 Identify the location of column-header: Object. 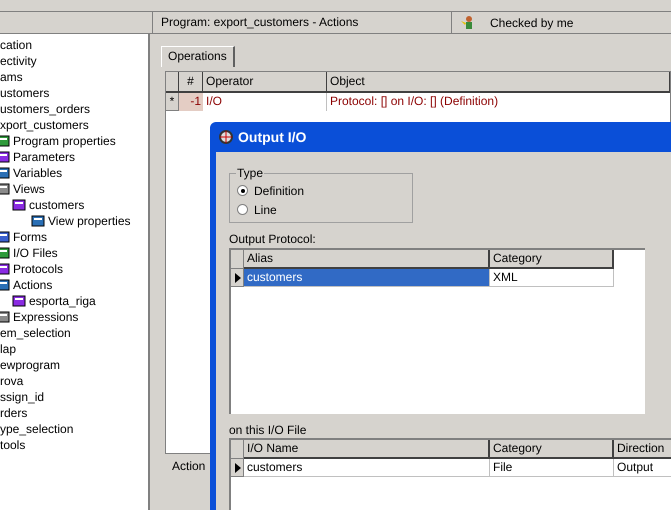
(498, 82).